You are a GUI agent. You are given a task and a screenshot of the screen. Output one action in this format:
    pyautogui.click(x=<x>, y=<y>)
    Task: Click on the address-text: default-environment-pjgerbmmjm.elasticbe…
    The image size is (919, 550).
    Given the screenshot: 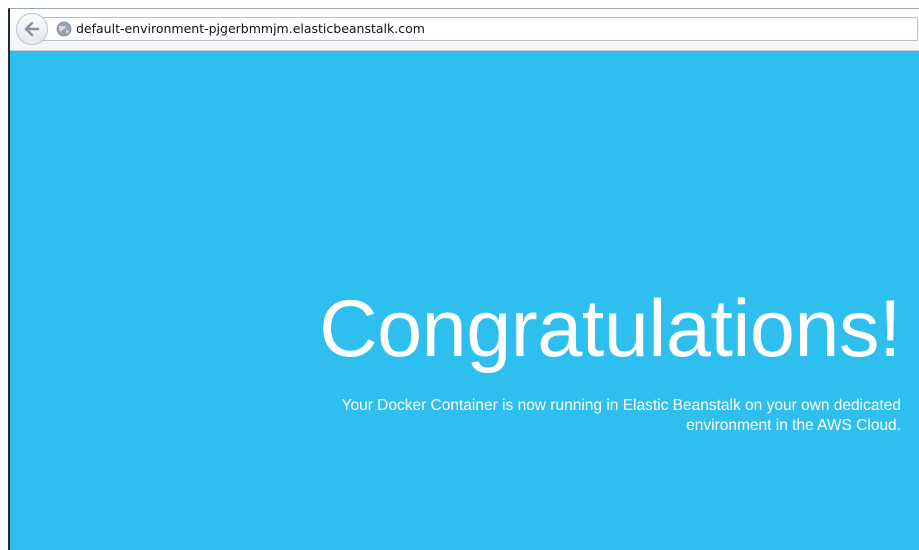 What is the action you would take?
    pyautogui.click(x=250, y=29)
    